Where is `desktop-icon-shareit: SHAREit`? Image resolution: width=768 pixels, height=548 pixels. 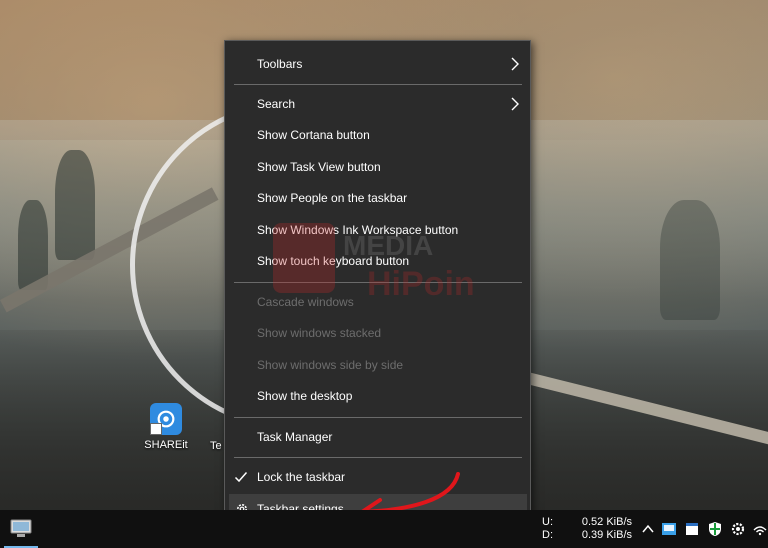 desktop-icon-shareit: SHAREit is located at coordinates (166, 427).